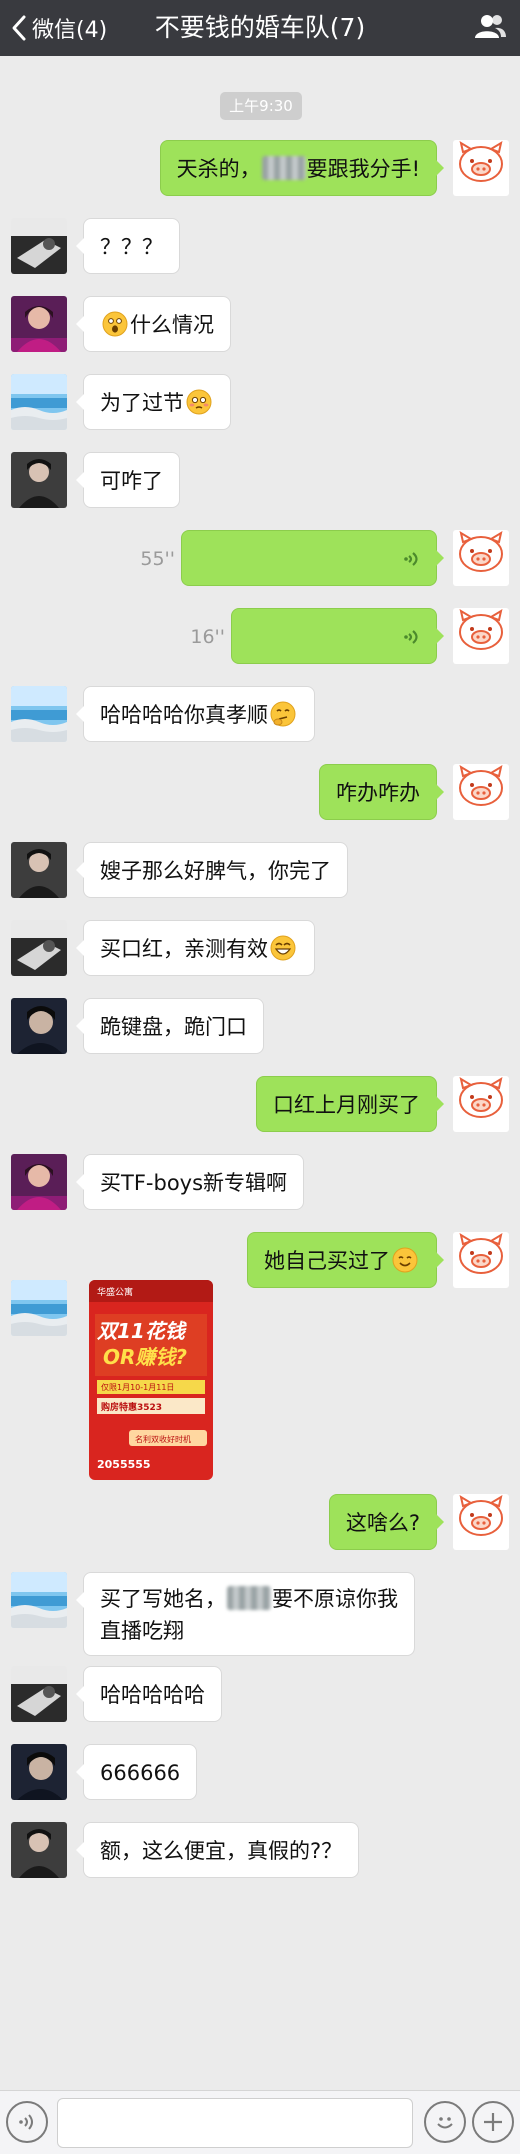 The width and height of the screenshot is (520, 2154). I want to click on message-text: 什么情况, so click(172, 325).